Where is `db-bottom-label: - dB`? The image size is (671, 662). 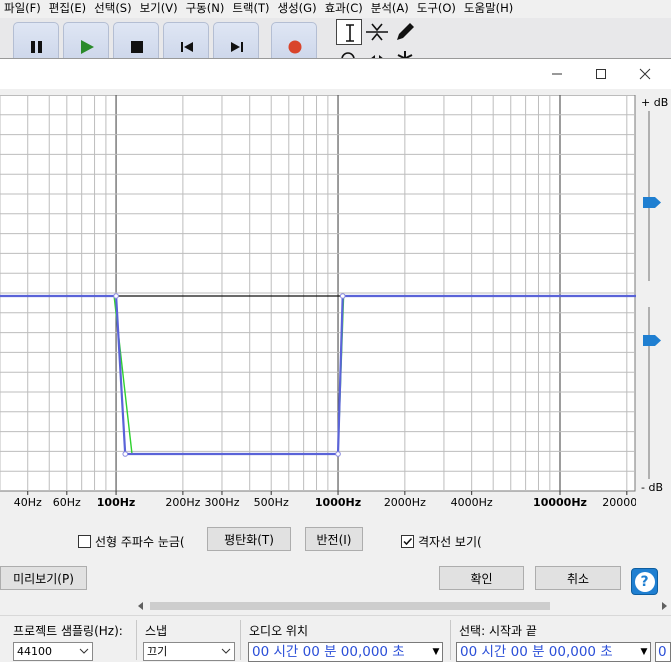
db-bottom-label: - dB is located at coordinates (652, 487).